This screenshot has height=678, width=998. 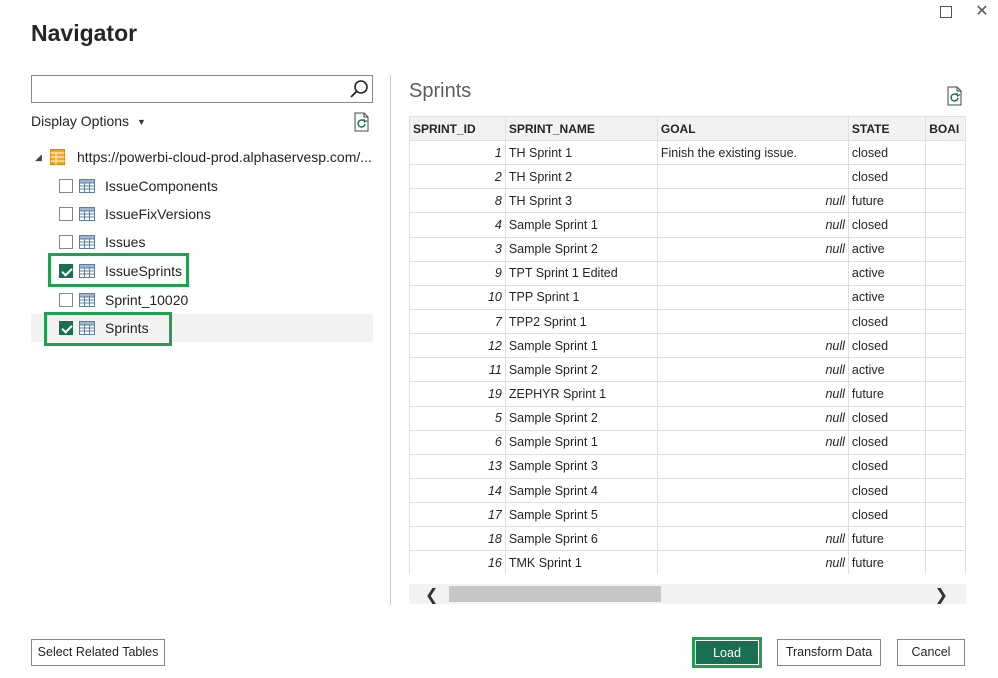 What do you see at coordinates (946, 129) in the screenshot?
I see `column-header: BOAI` at bounding box center [946, 129].